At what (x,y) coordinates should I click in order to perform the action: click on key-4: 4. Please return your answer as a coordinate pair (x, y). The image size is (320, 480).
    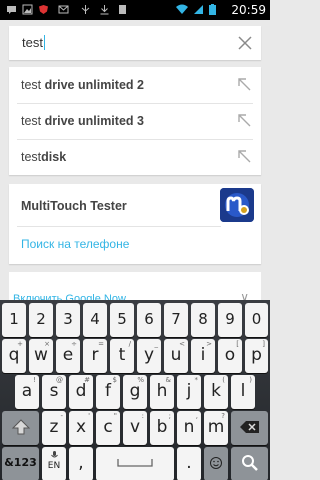
    Looking at the image, I should click on (95, 320).